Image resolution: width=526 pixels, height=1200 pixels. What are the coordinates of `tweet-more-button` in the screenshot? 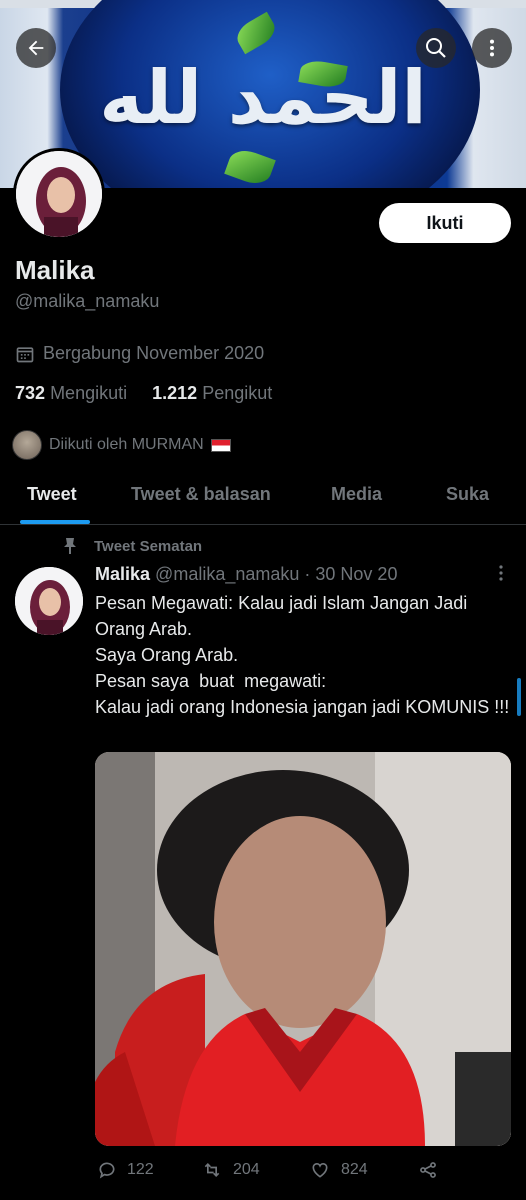 It's located at (501, 575).